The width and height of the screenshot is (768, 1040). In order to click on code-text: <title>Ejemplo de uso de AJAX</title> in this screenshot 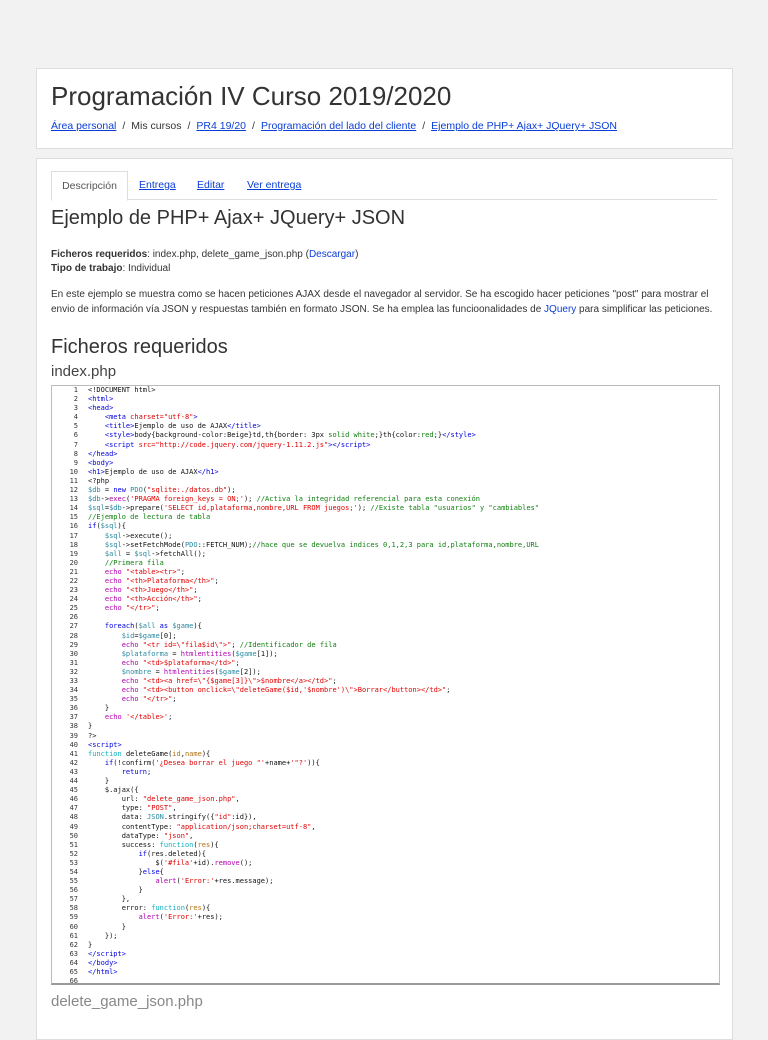, I will do `click(174, 426)`.